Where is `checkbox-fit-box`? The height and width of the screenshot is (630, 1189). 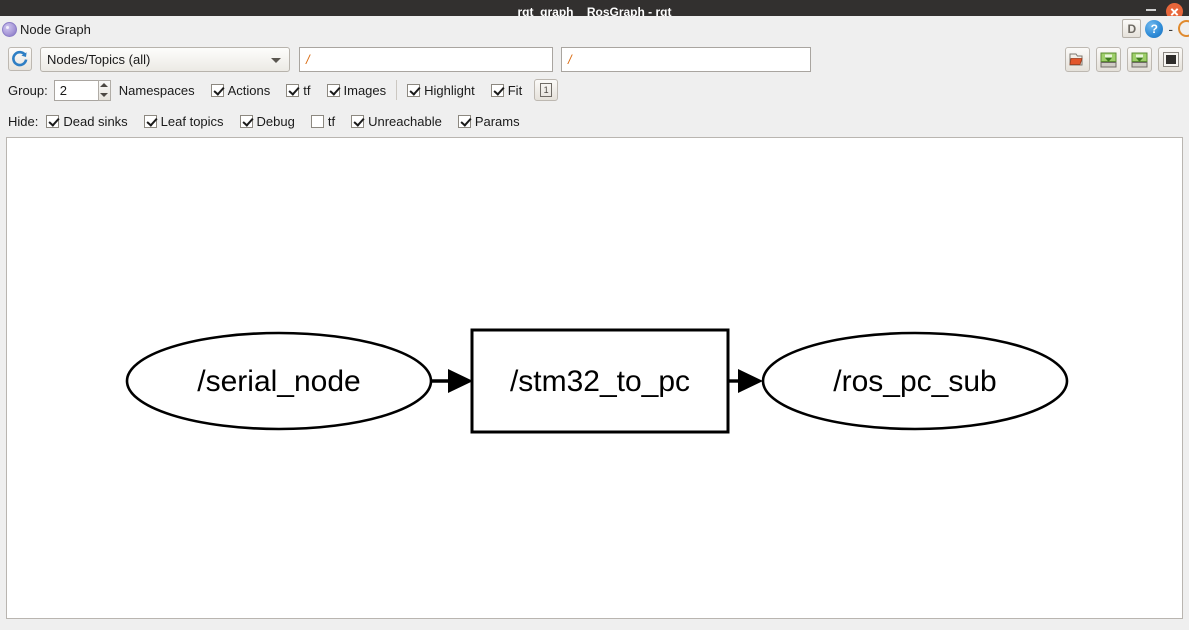
checkbox-fit-box is located at coordinates (497, 90).